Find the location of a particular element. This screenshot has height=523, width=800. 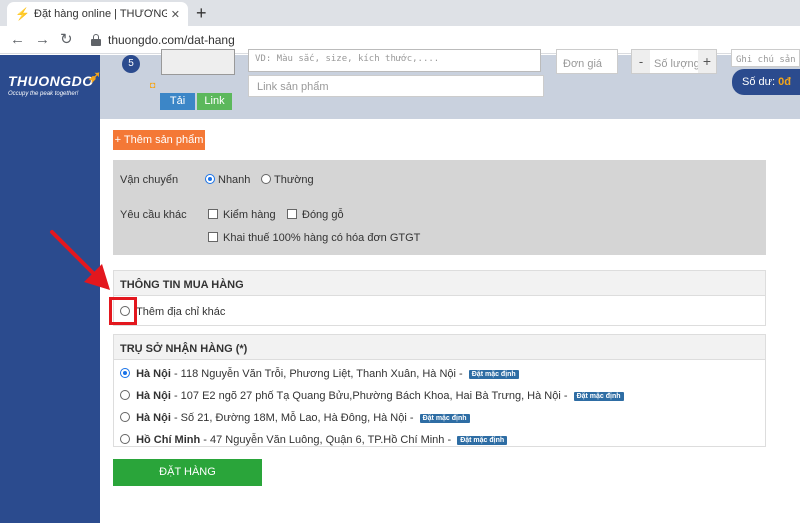

set-default-button-2: Đặt mặc định is located at coordinates (598, 396).